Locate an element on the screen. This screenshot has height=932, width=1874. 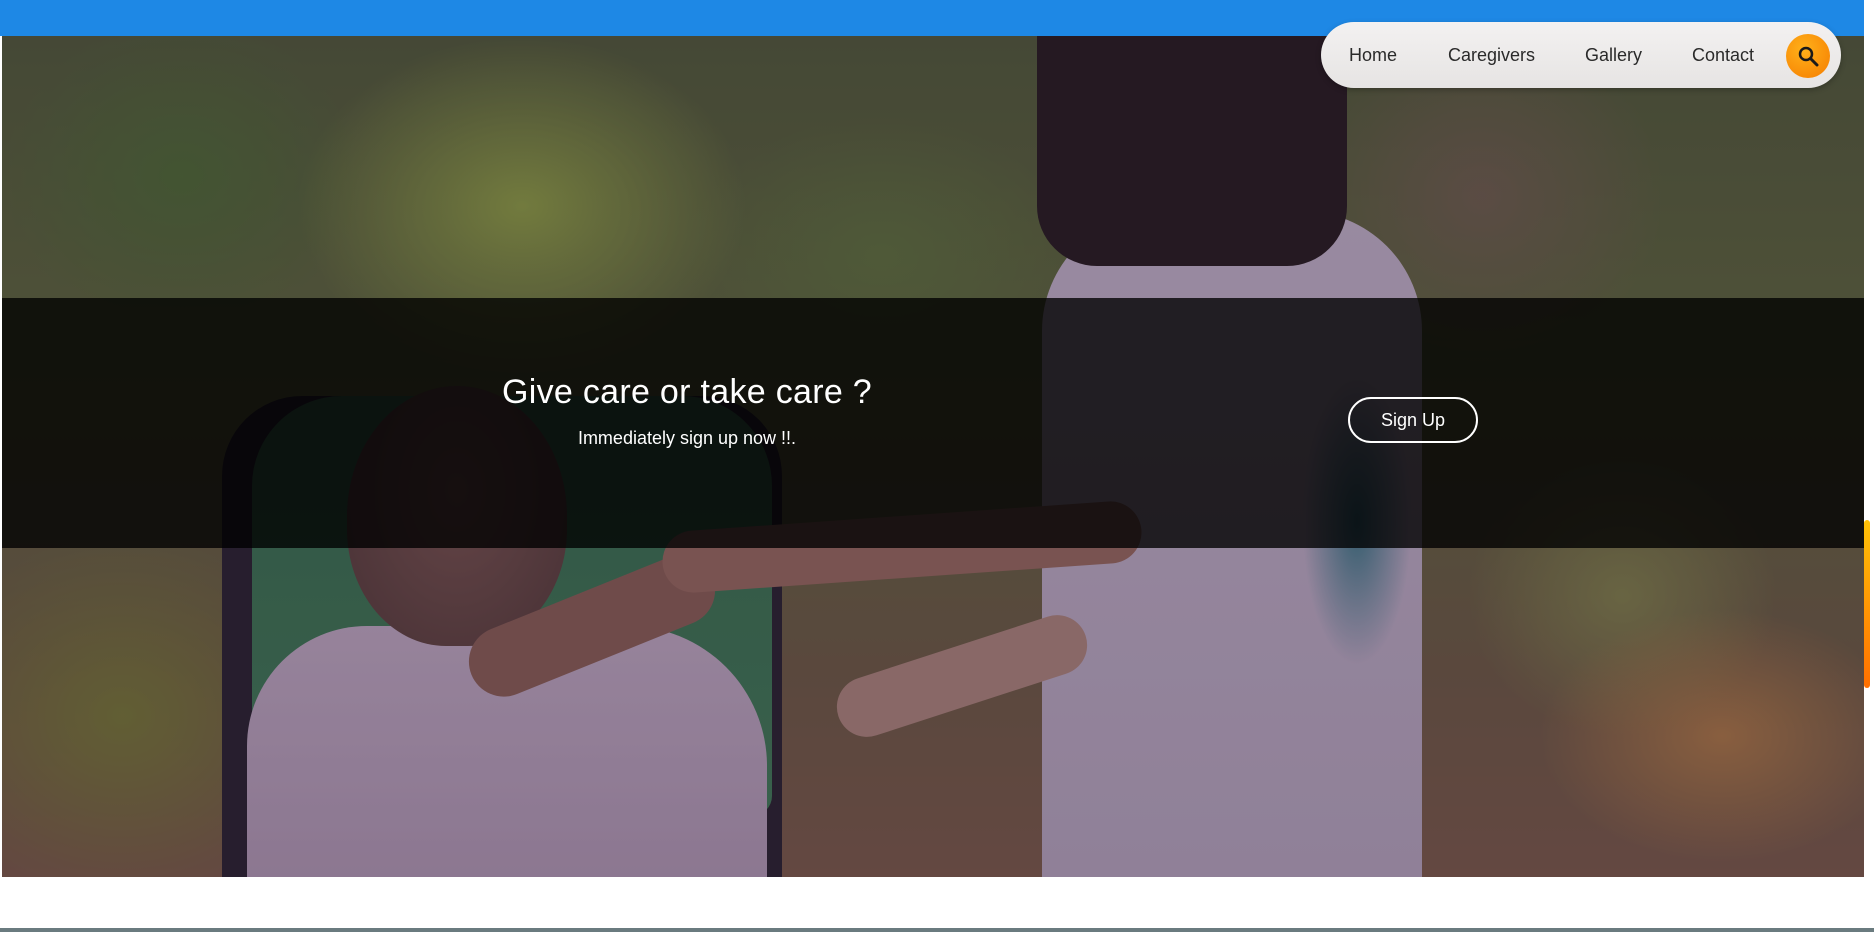
bottom-border is located at coordinates (937, 930).